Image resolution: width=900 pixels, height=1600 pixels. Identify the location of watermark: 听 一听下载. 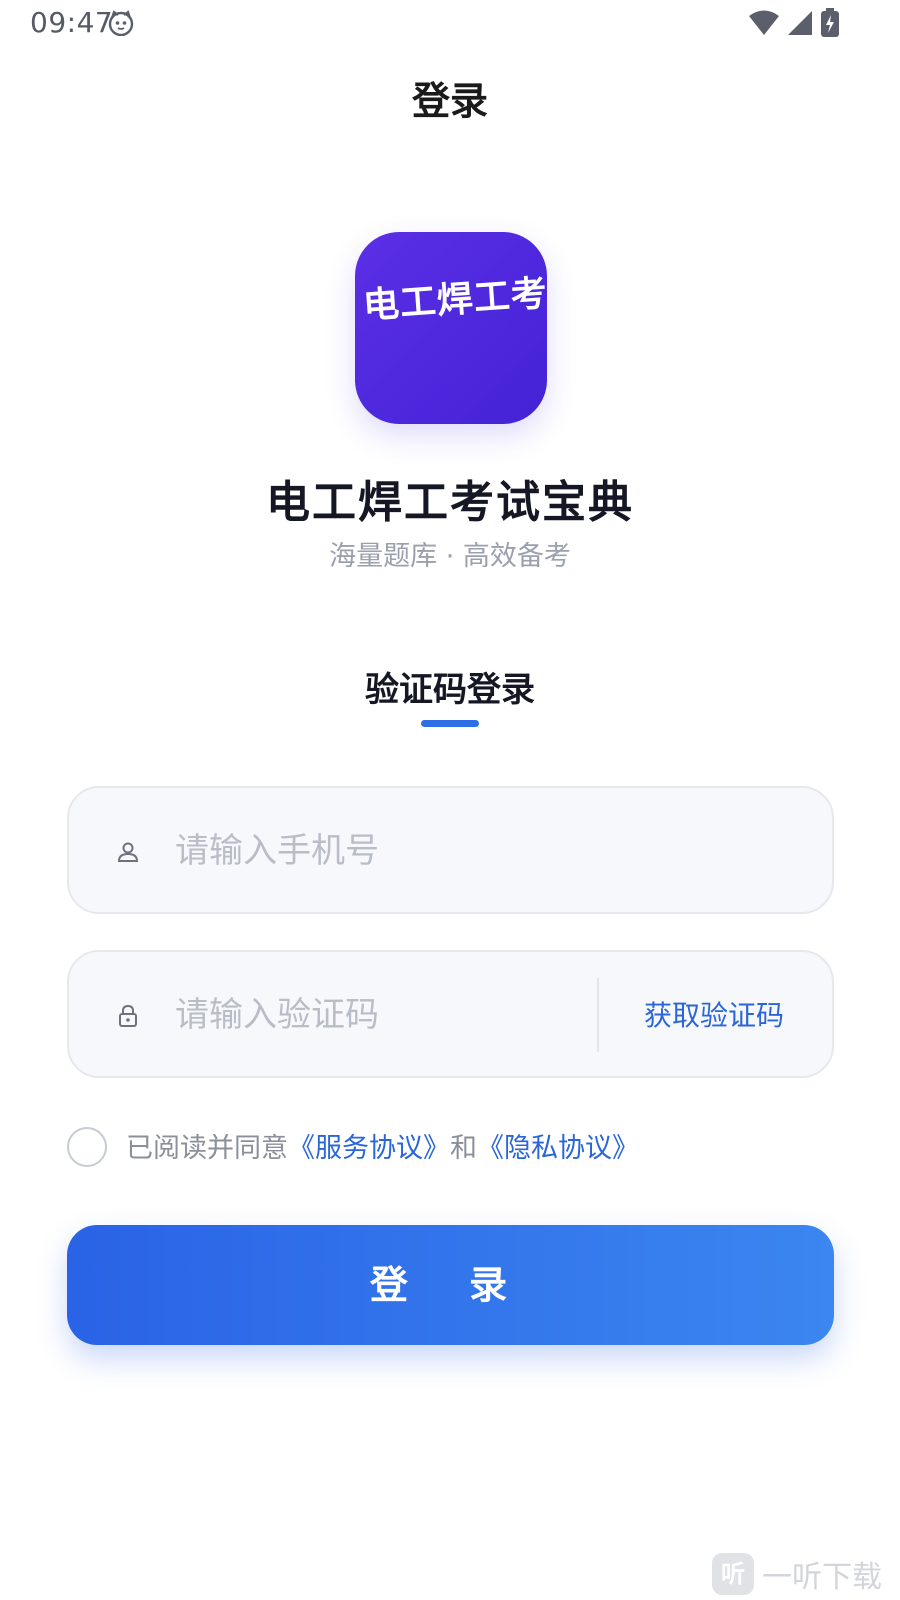
(797, 1574).